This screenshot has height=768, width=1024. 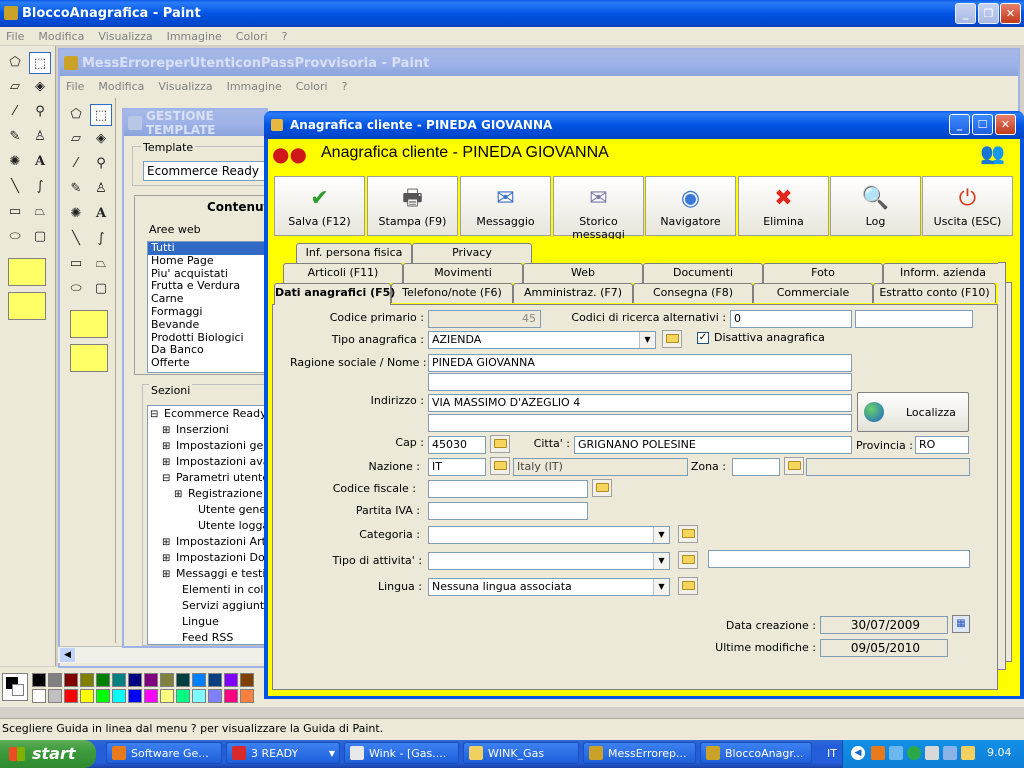 What do you see at coordinates (542, 340) in the screenshot?
I see `tipo-anagrafica-select: AZIENDA ▼` at bounding box center [542, 340].